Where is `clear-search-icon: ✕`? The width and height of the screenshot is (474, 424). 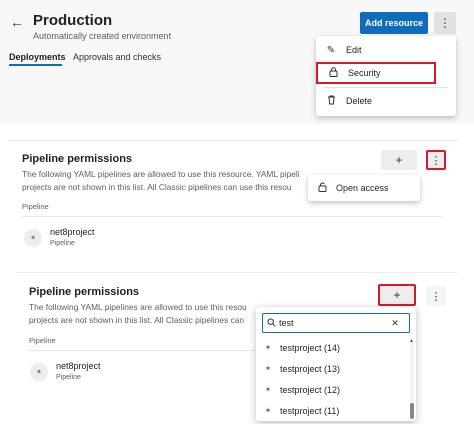
clear-search-icon: ✕ is located at coordinates (395, 323).